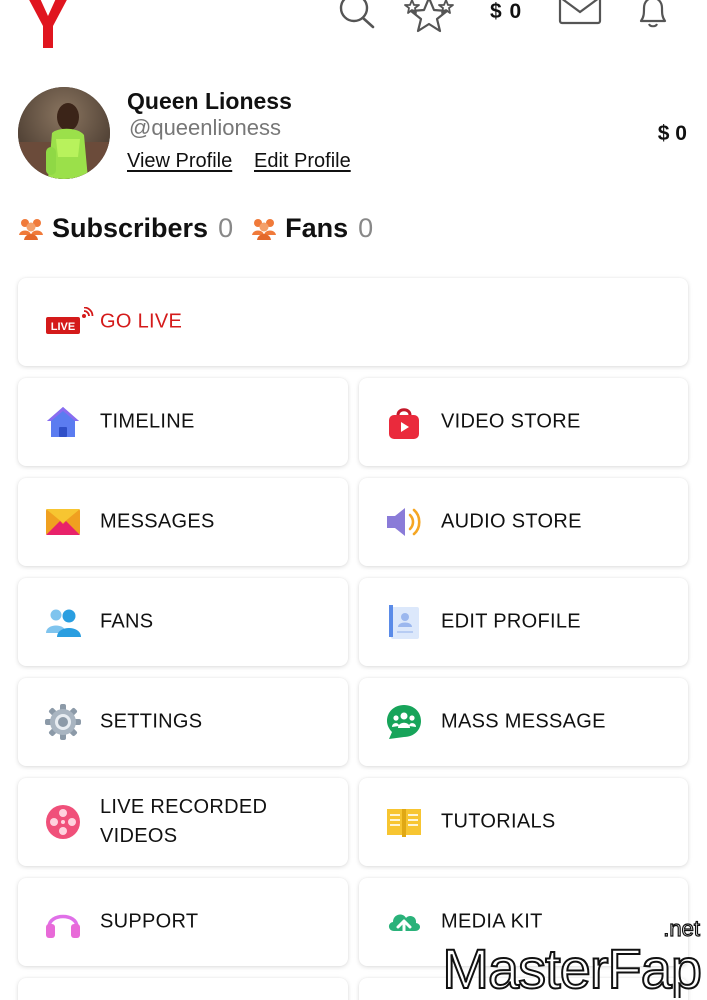  I want to click on menu-item-label: MESSAGES, so click(157, 521).